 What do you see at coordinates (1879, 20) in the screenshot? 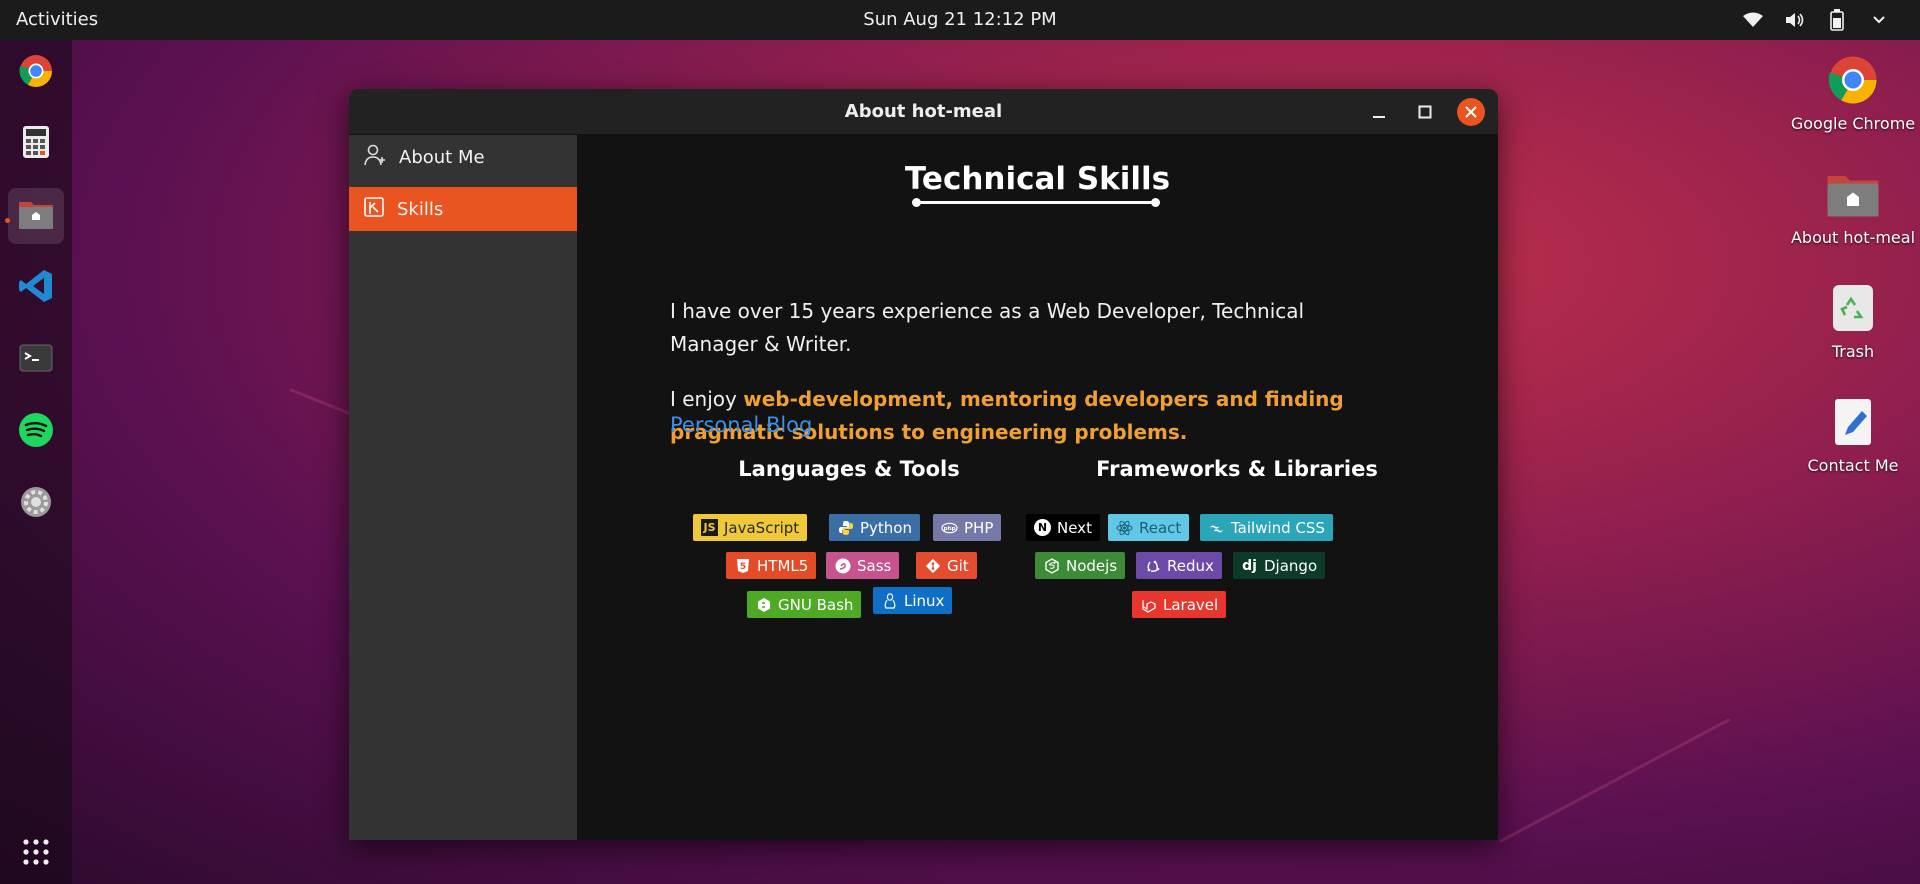
I see `chevron-down-icon` at bounding box center [1879, 20].